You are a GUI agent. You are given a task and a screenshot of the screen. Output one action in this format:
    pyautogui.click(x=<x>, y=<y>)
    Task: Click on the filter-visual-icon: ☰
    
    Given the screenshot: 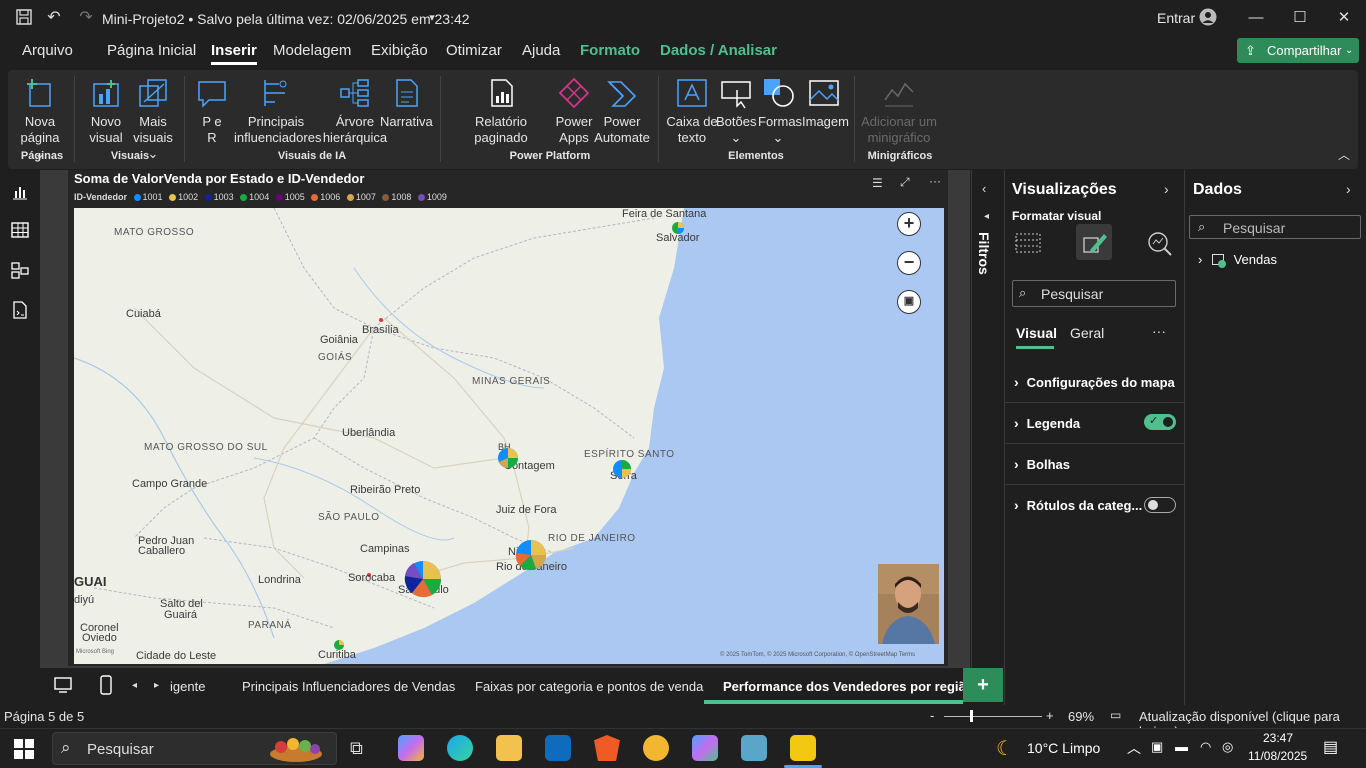 What is the action you would take?
    pyautogui.click(x=877, y=183)
    